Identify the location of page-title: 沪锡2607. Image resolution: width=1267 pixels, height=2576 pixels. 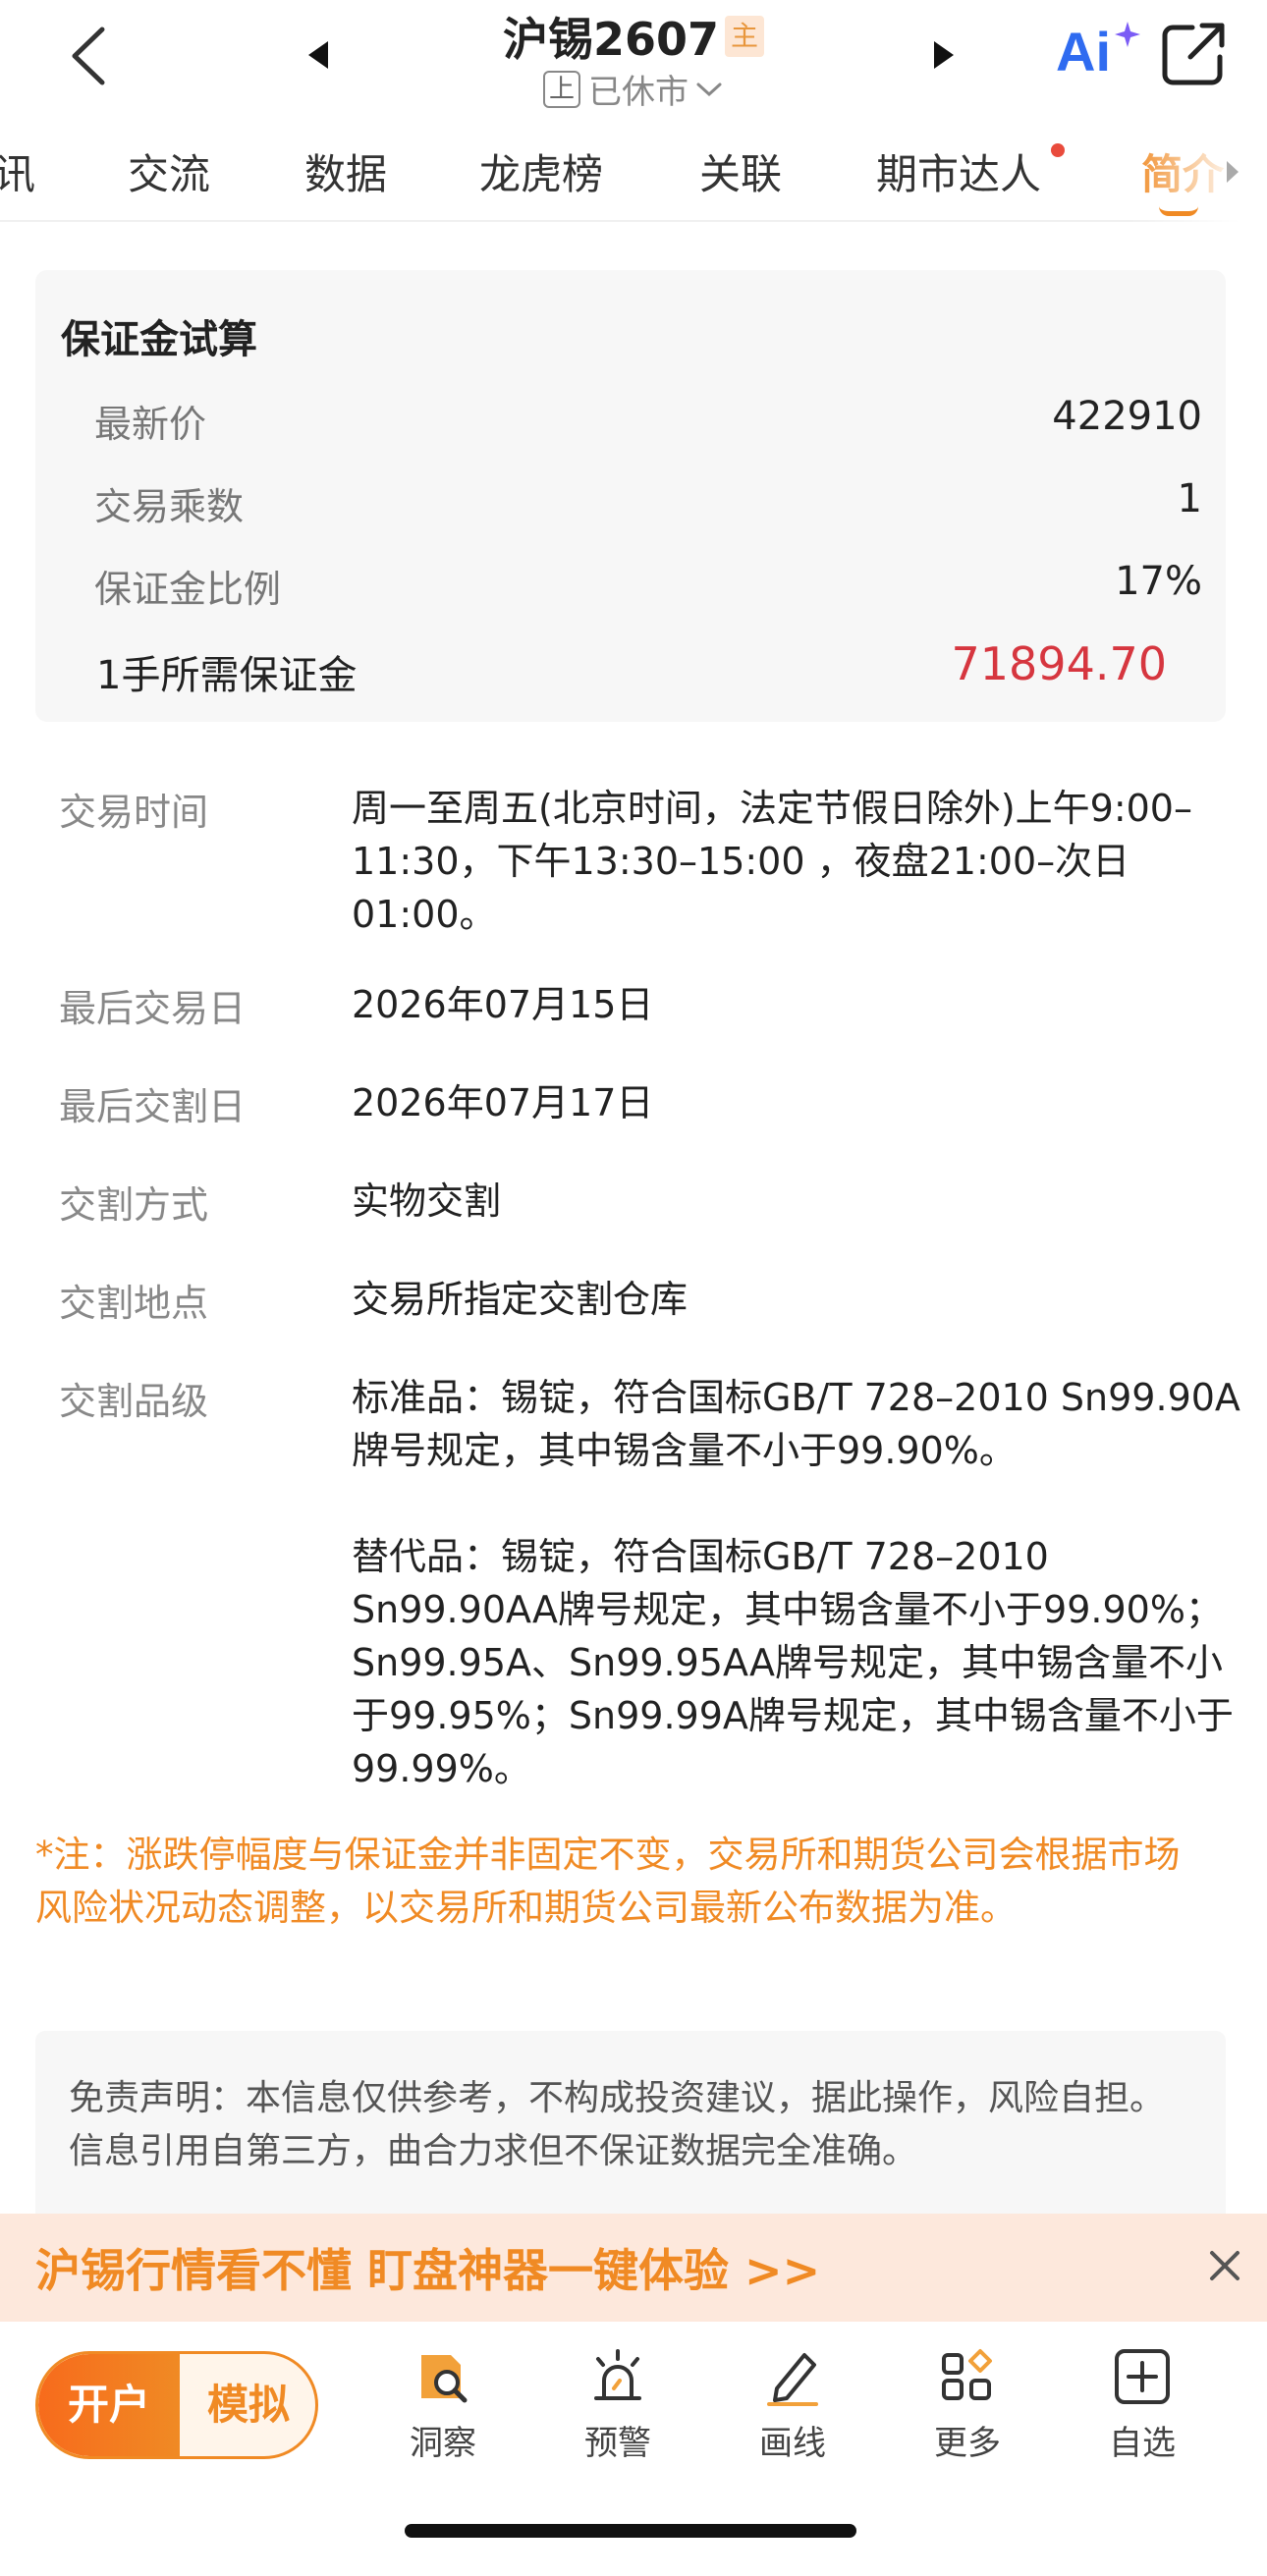
(610, 39).